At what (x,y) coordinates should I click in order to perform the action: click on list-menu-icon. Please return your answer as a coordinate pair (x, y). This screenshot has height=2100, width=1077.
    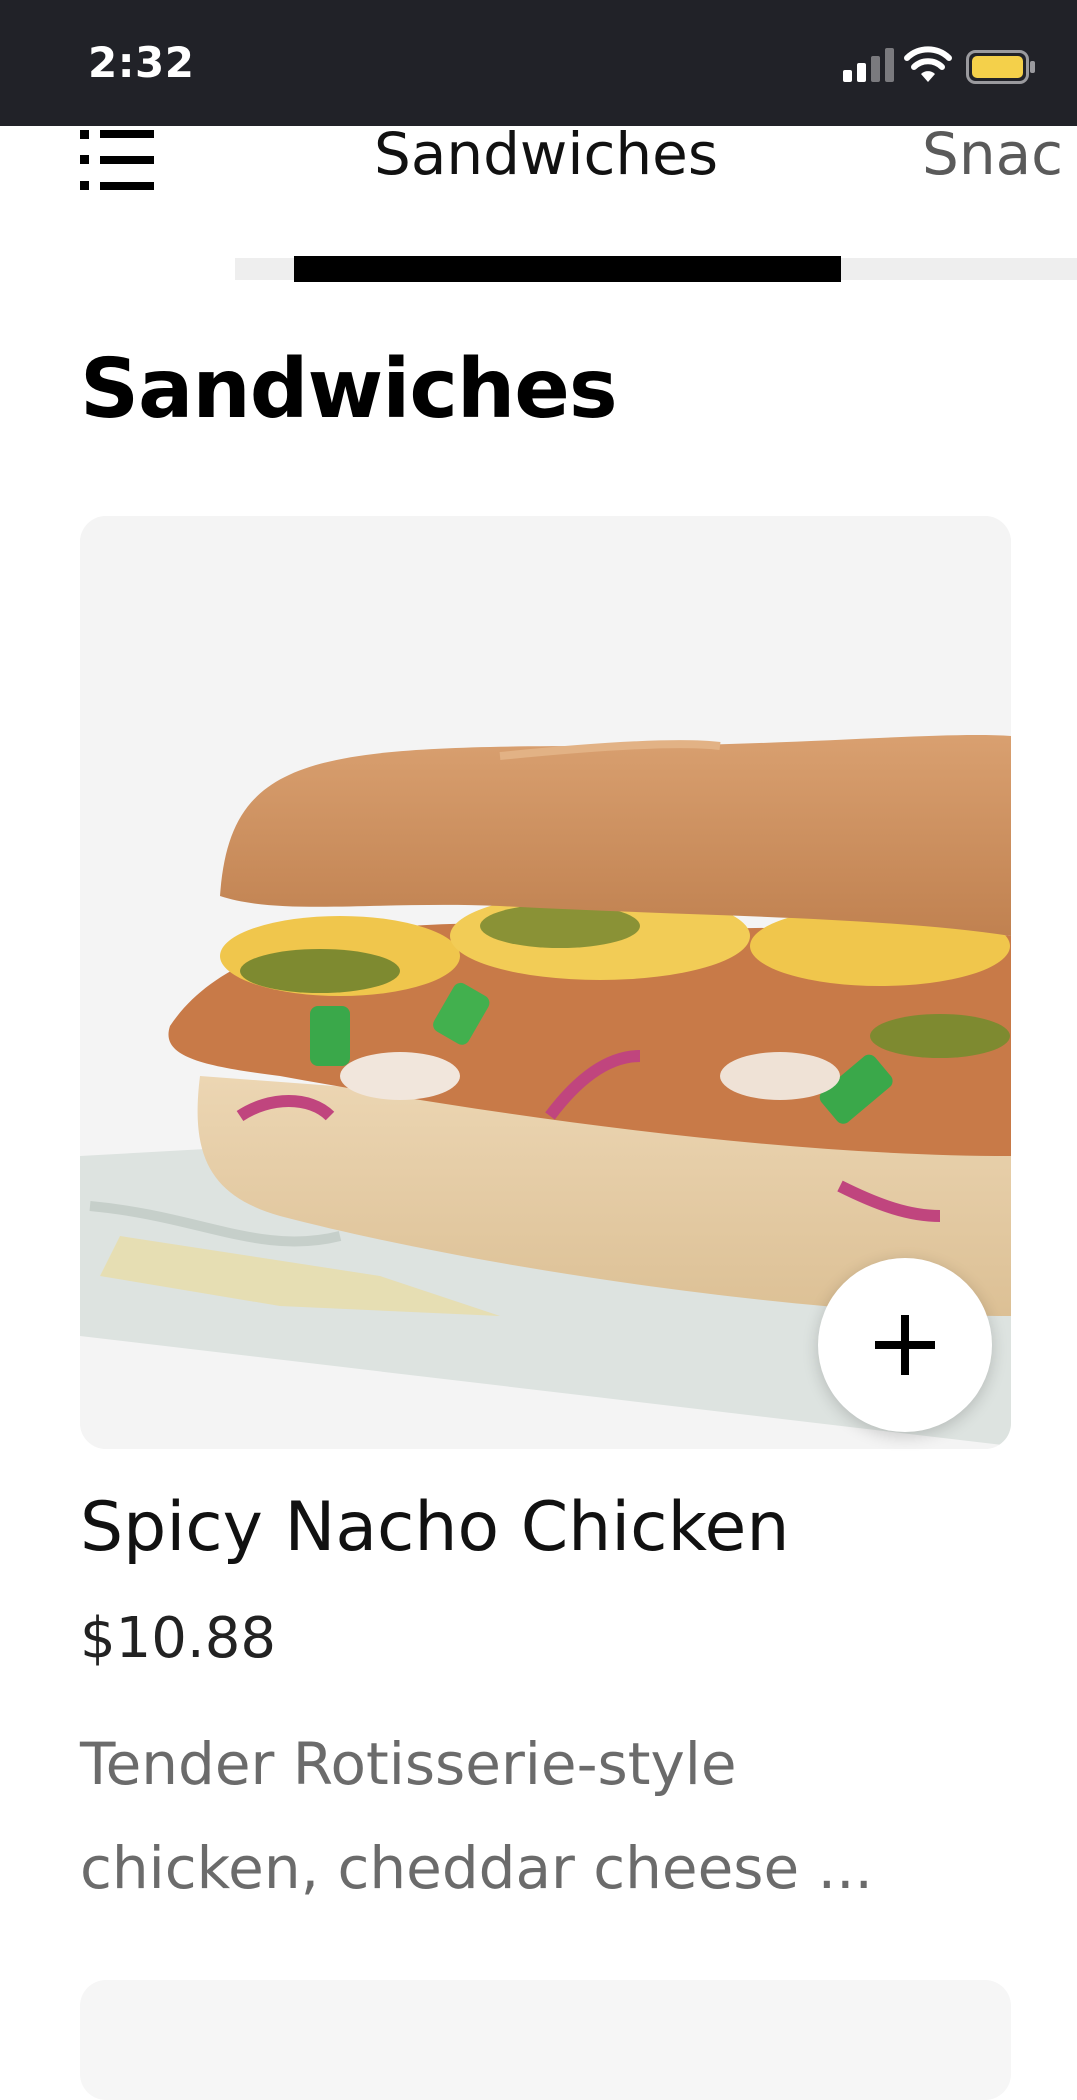
    Looking at the image, I should click on (117, 160).